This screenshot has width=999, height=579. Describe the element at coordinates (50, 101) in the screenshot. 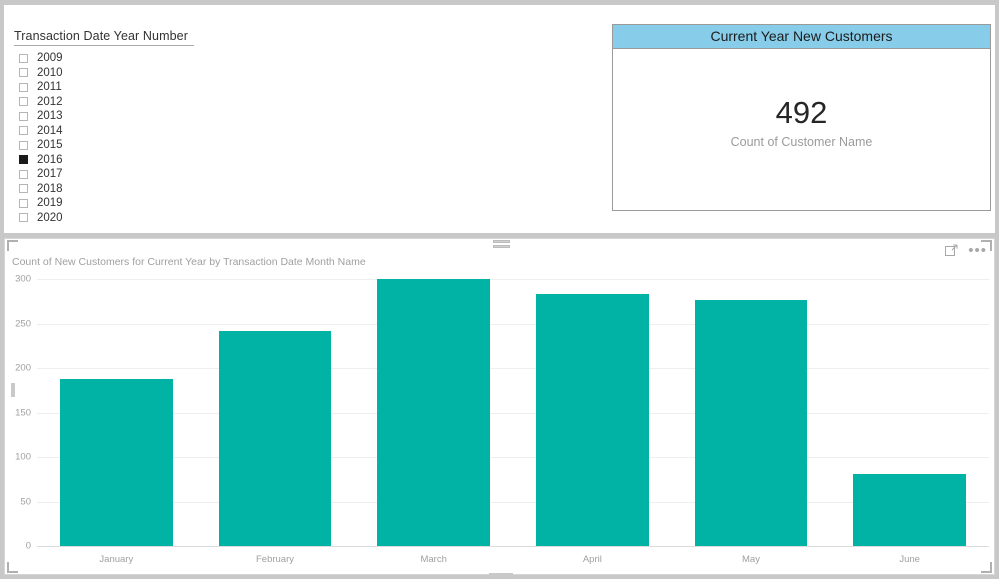

I see `slicer-item-label: 2012` at that location.